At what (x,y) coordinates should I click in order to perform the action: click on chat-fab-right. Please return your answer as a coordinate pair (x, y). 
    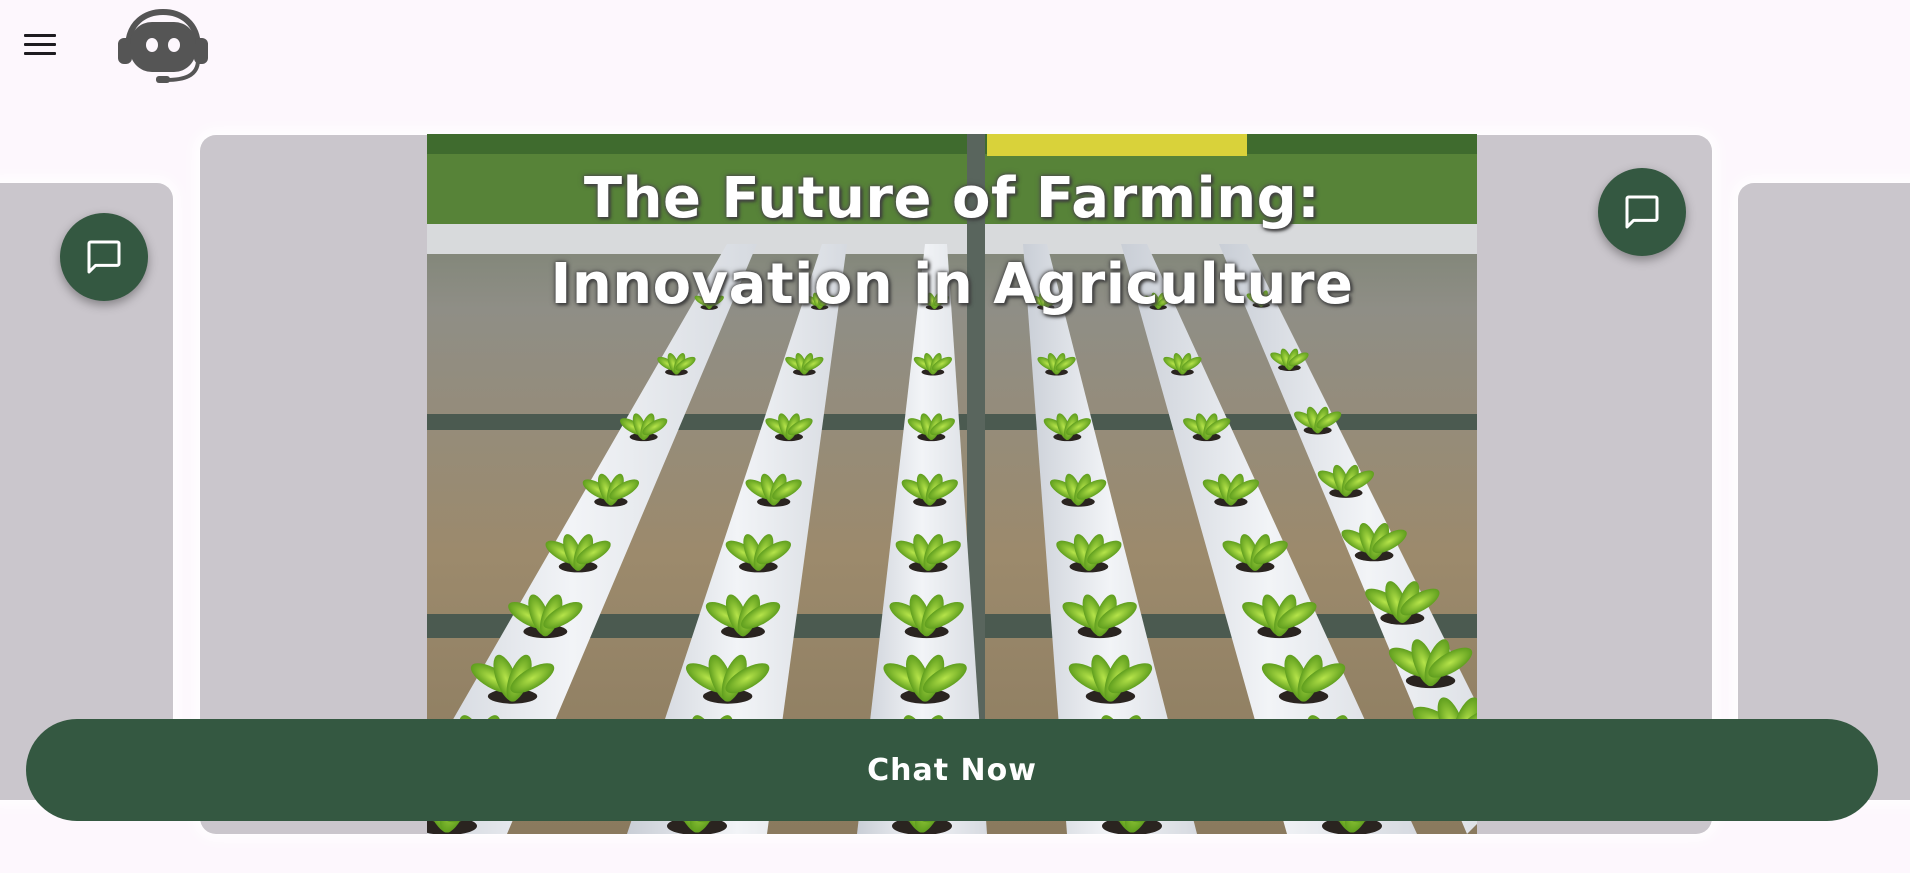
    Looking at the image, I should click on (1642, 212).